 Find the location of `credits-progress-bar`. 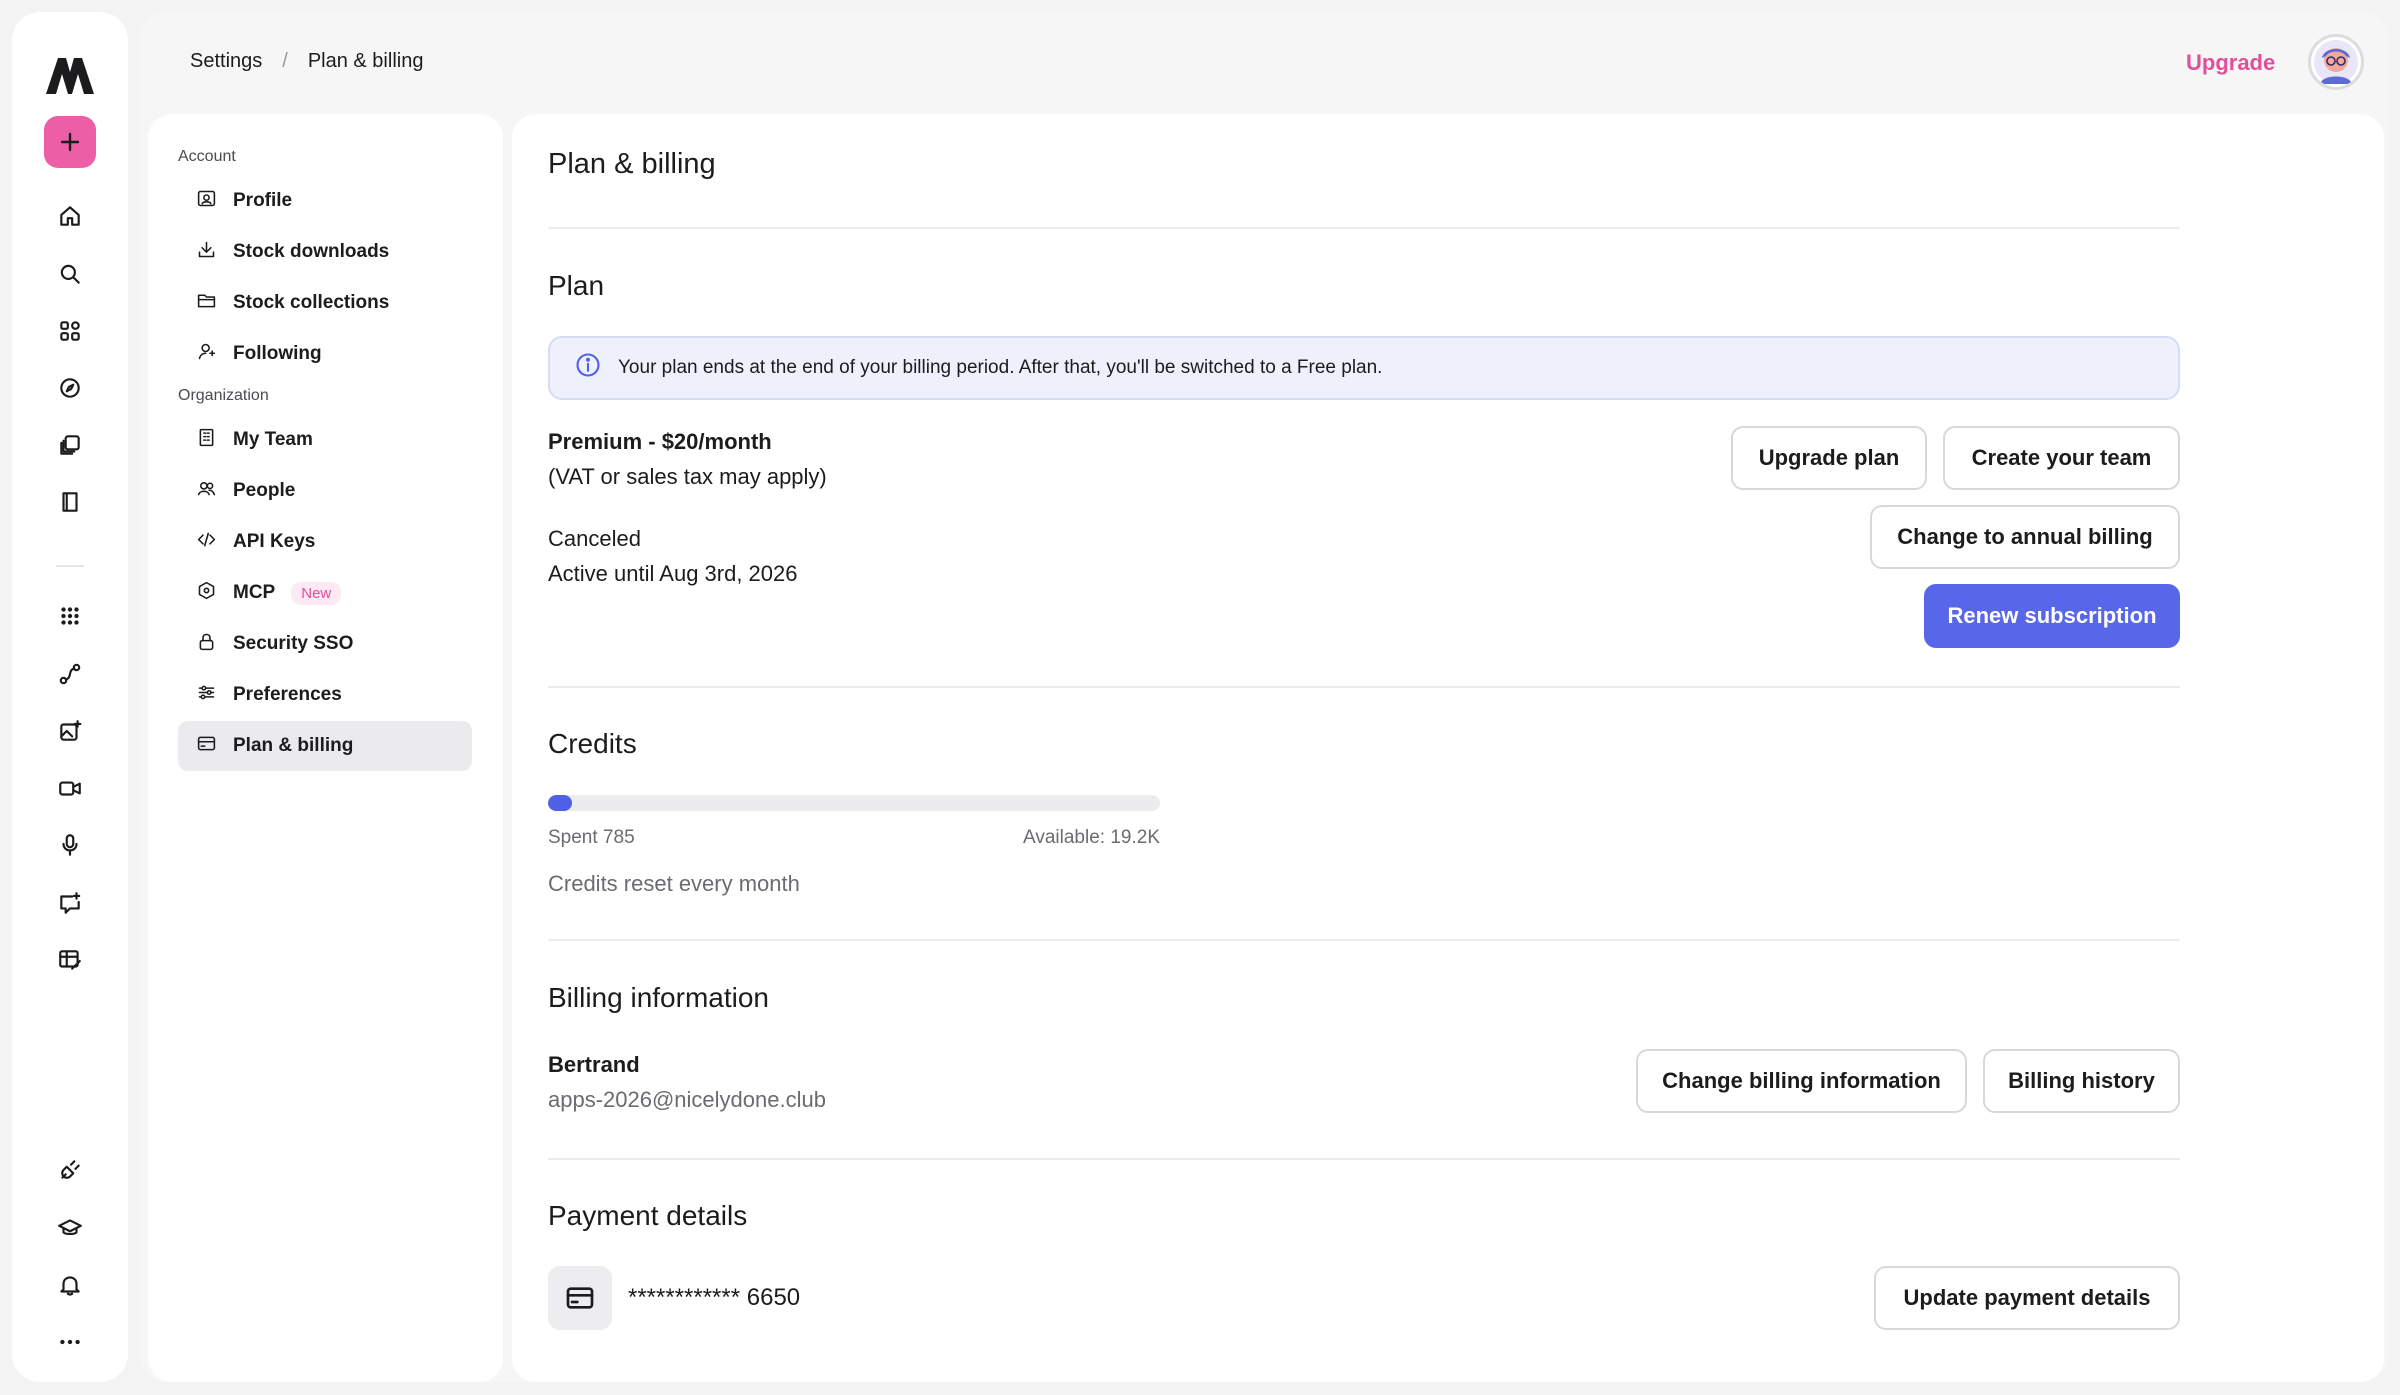

credits-progress-bar is located at coordinates (854, 803).